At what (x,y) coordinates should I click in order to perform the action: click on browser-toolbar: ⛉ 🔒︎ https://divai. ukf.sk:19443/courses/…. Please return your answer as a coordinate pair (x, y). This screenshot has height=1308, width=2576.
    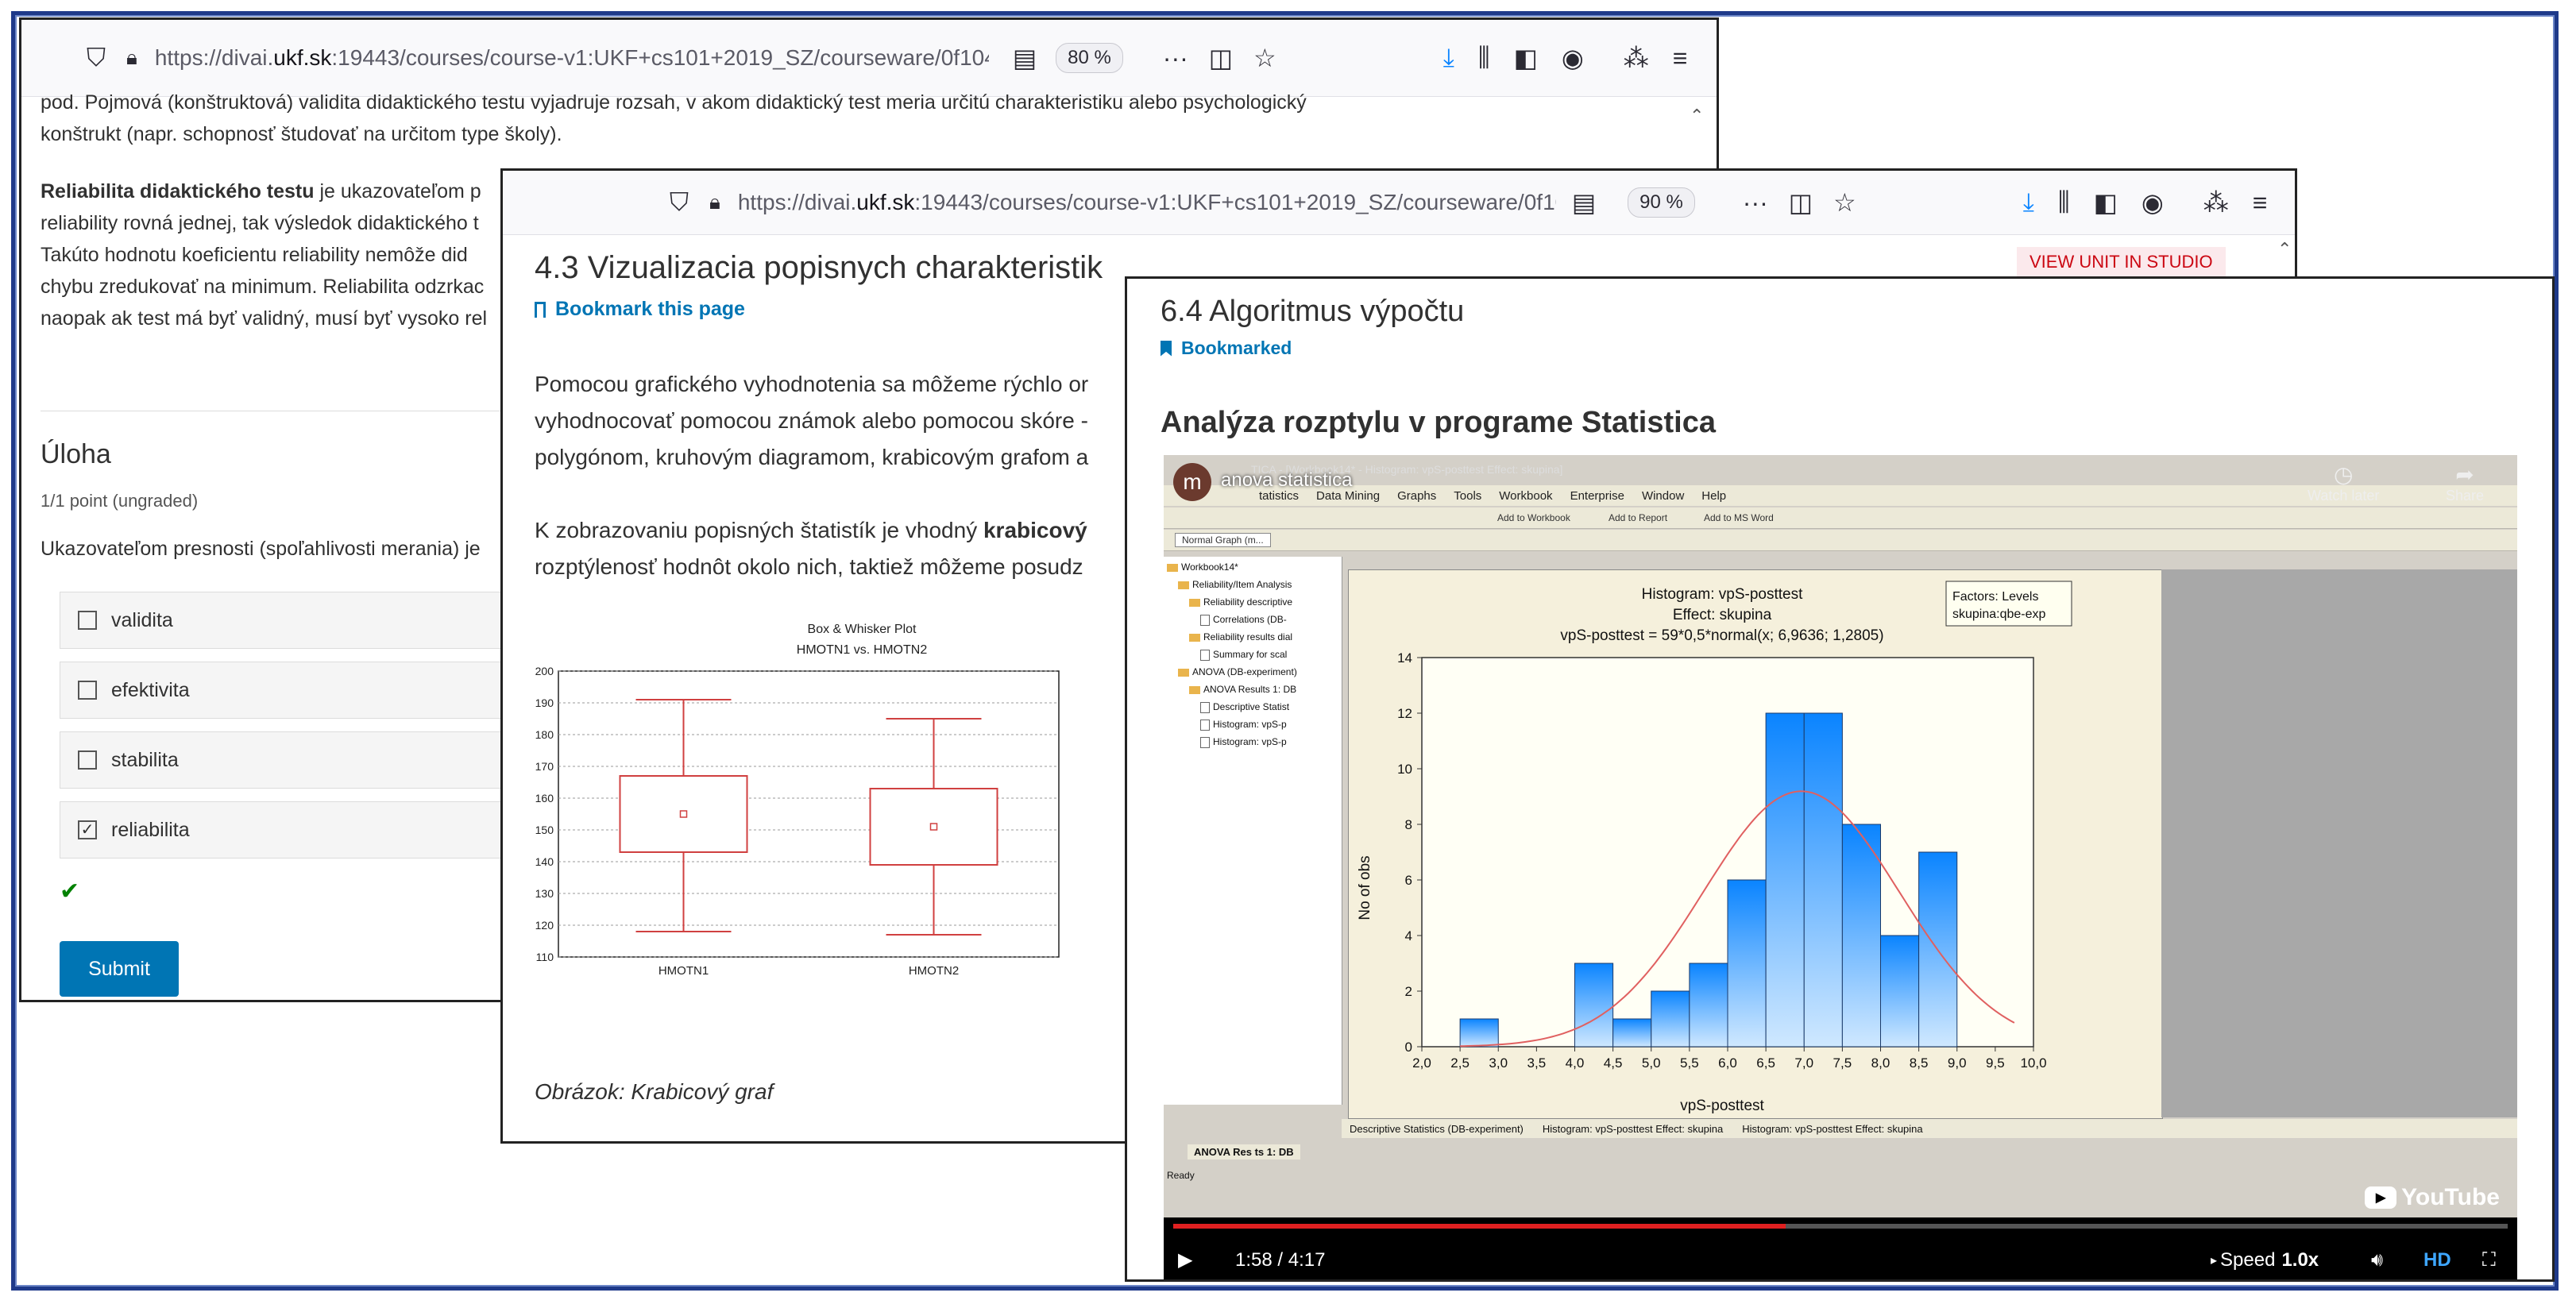
    Looking at the image, I should click on (869, 58).